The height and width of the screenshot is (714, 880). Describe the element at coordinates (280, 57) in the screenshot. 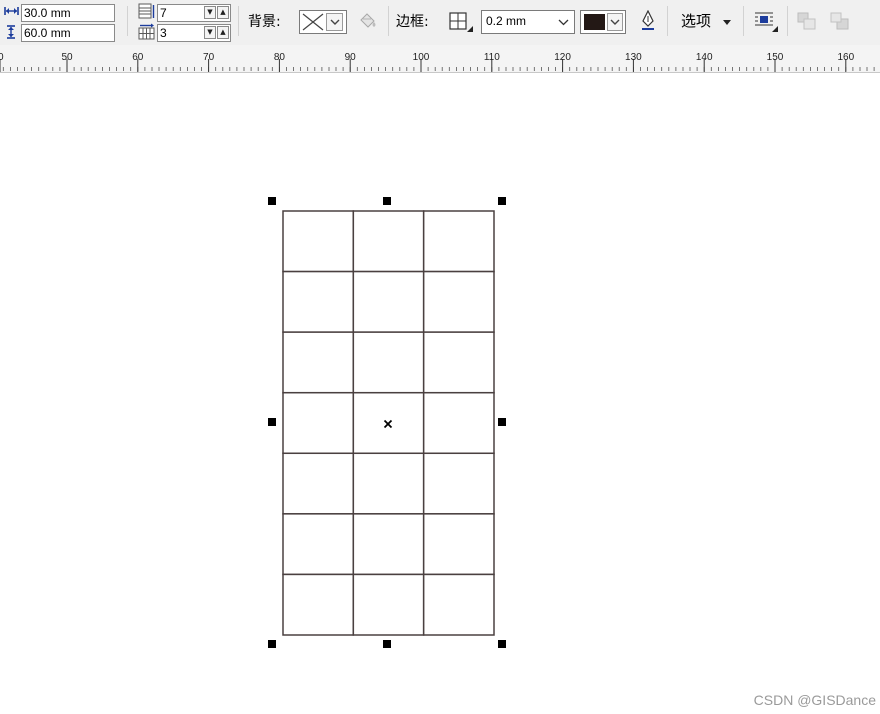

I see `ruler-label: 80` at that location.